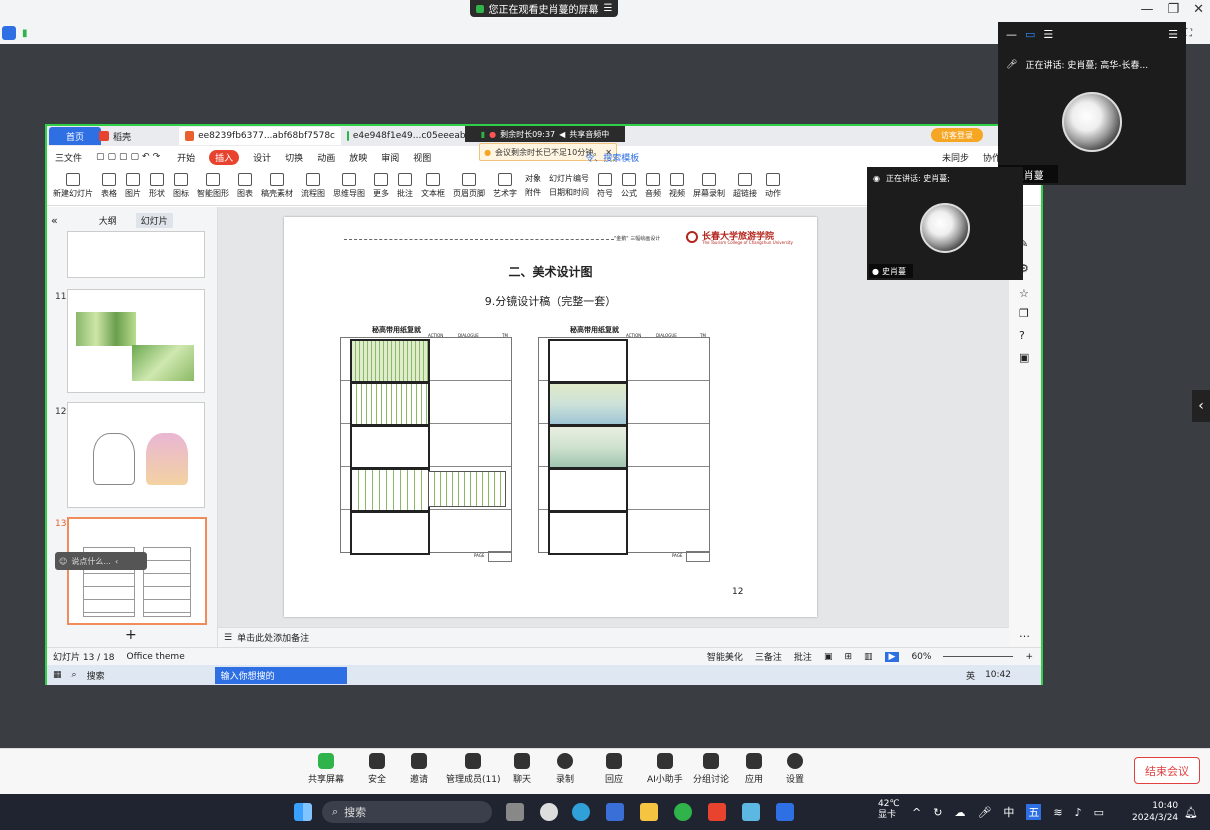  Describe the element at coordinates (131, 635) in the screenshot. I see `add-slide-button: +` at that location.